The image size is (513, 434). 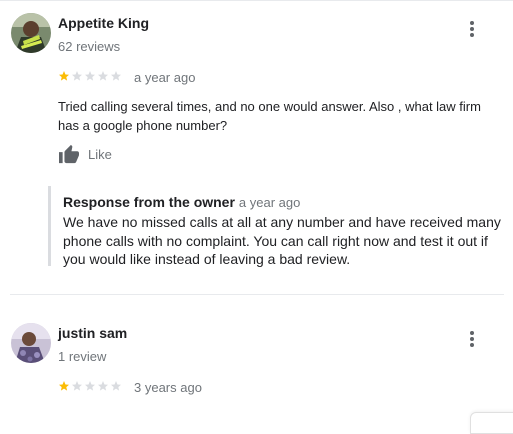 What do you see at coordinates (82, 356) in the screenshot?
I see `reviewer-review-count: 1 review` at bounding box center [82, 356].